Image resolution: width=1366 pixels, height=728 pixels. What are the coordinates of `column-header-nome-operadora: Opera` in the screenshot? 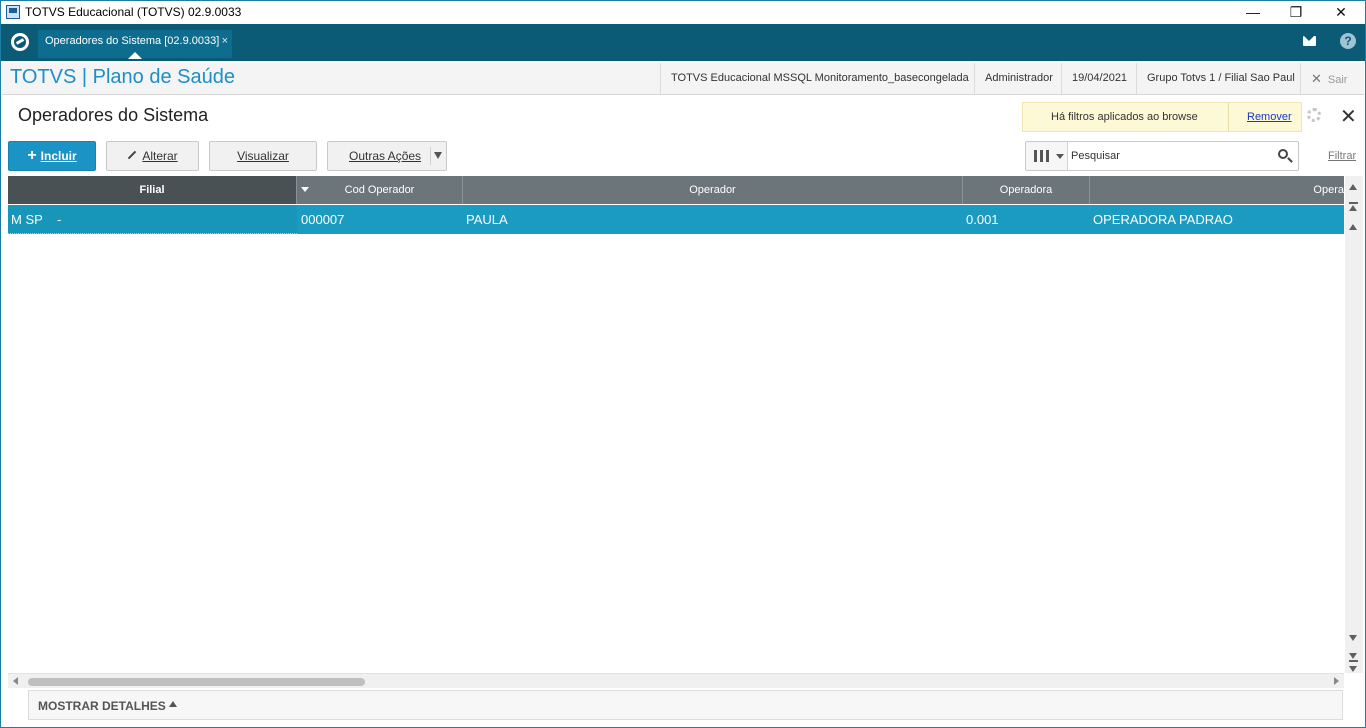 It's located at (1217, 190).